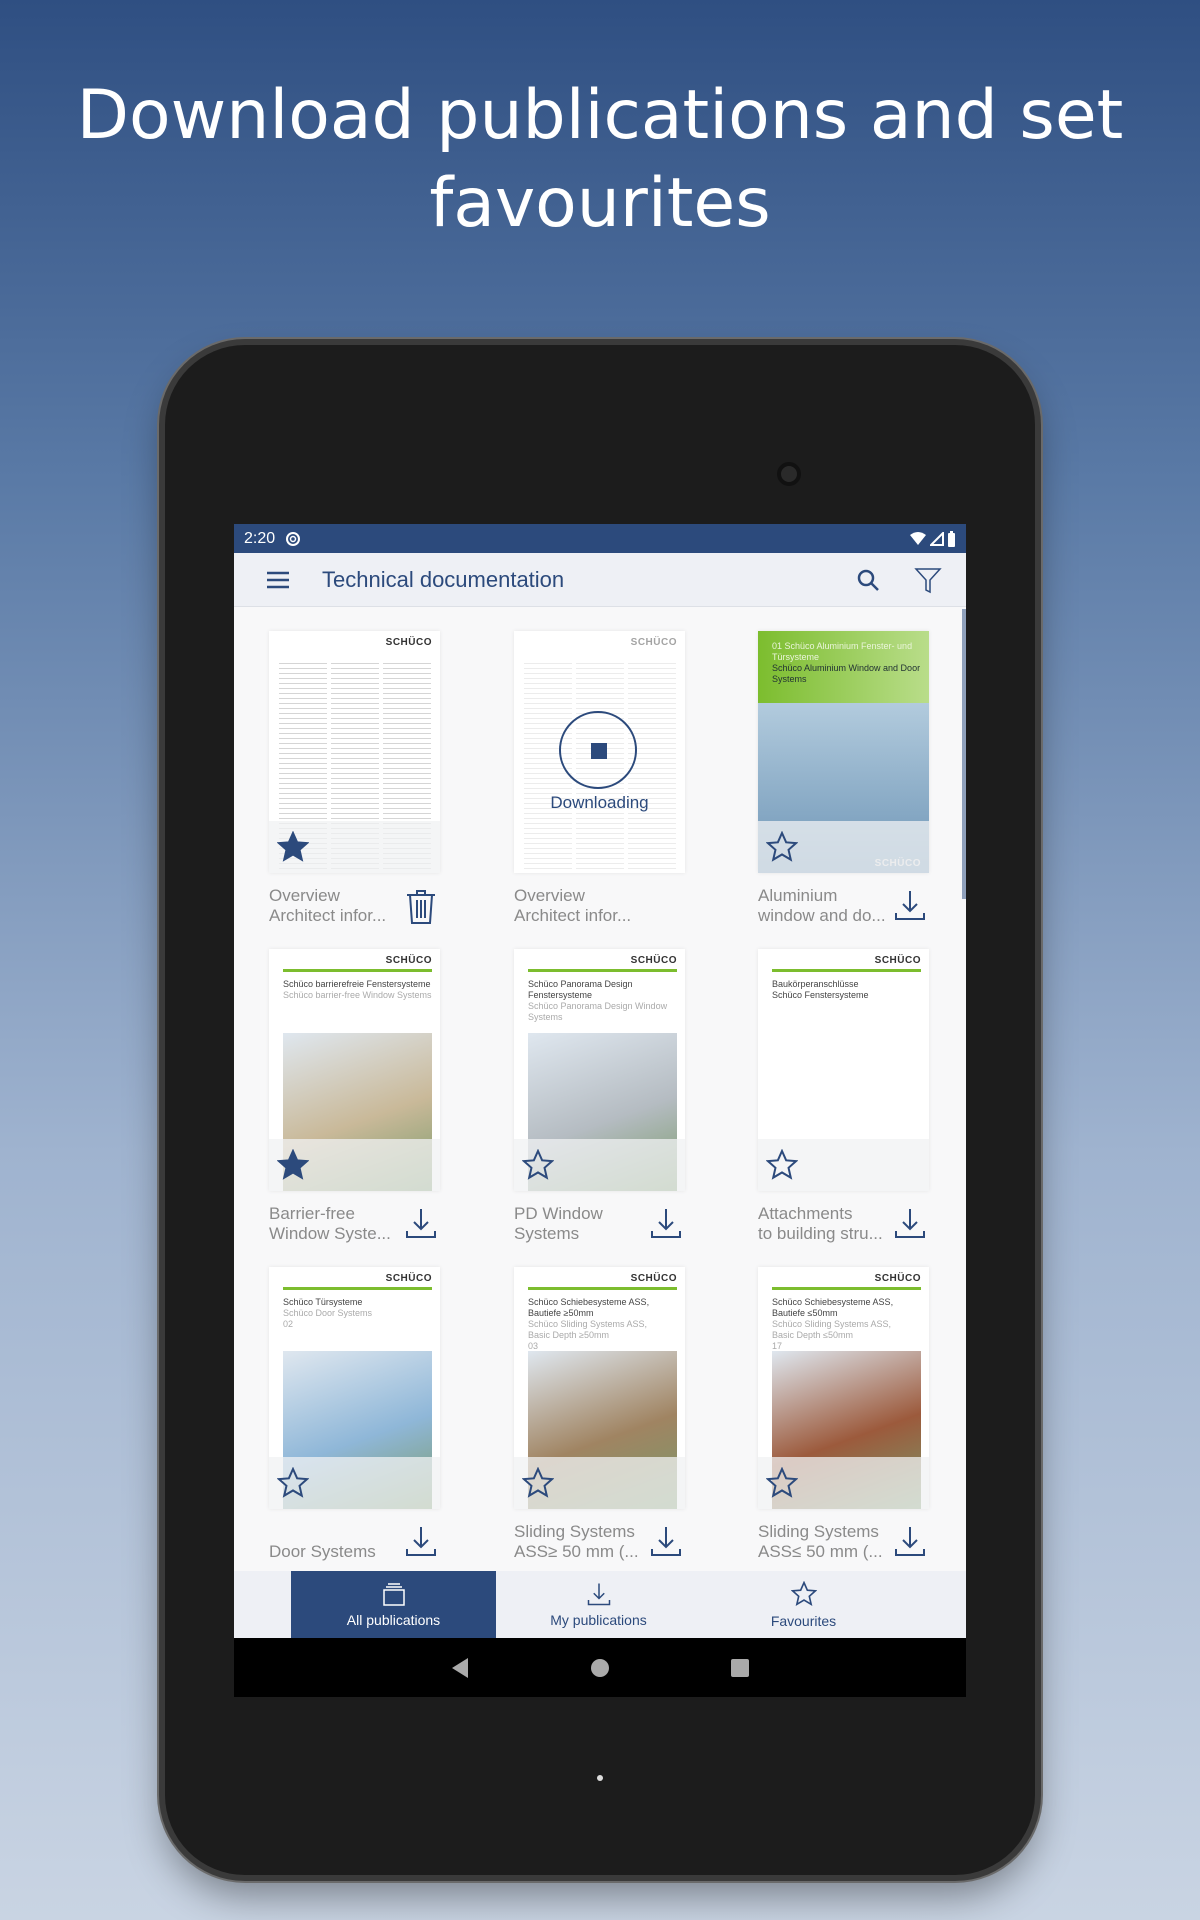  I want to click on home-icon, so click(600, 1668).